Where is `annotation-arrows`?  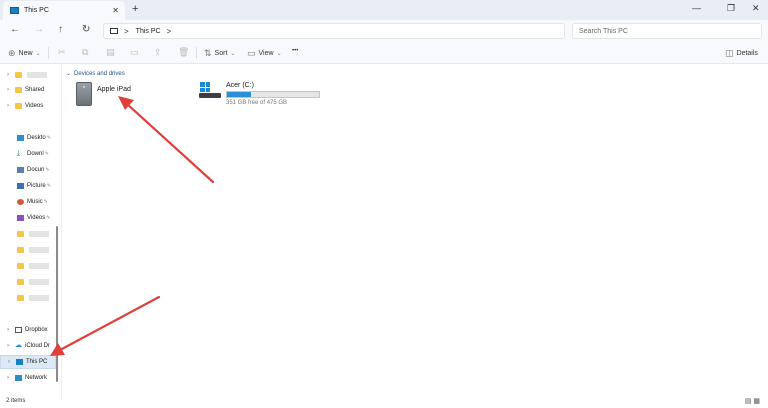 annotation-arrows is located at coordinates (132, 226).